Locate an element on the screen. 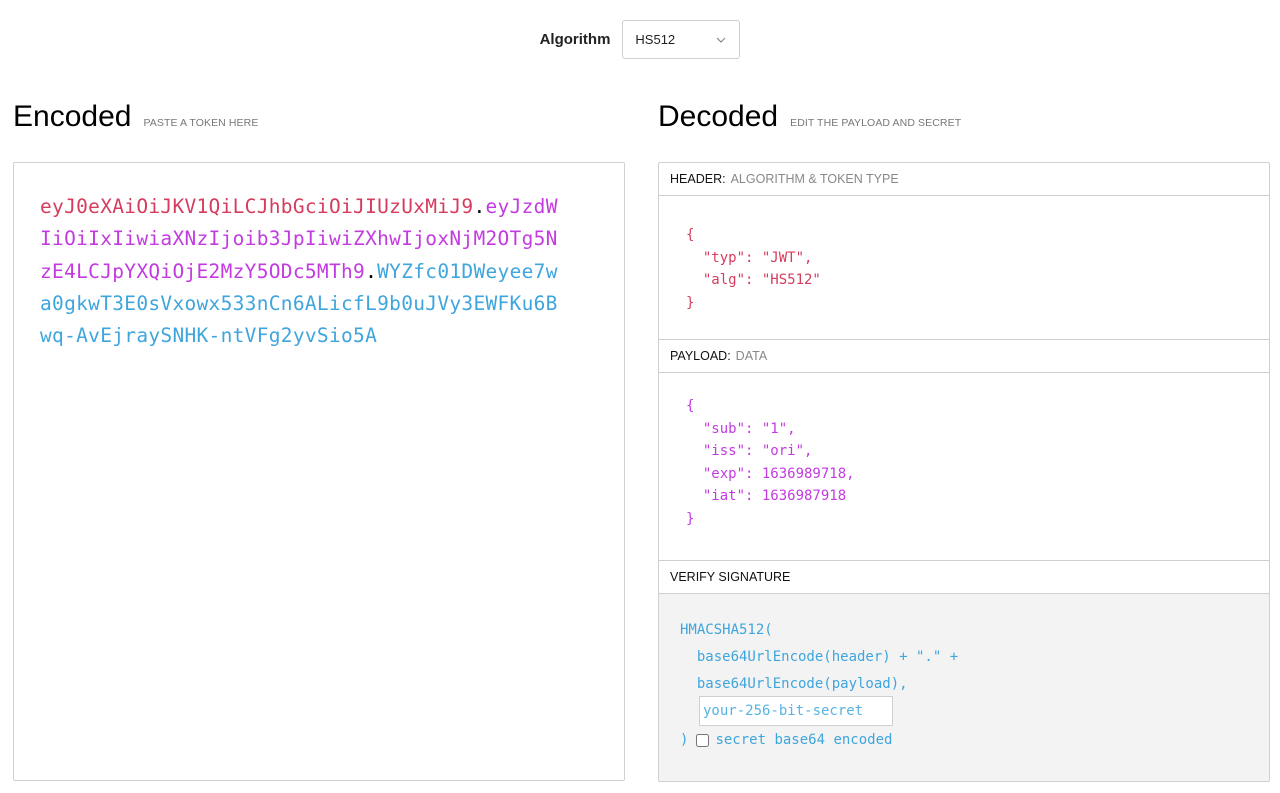 This screenshot has width=1280, height=793. payload-section-label: PAYLOAD: is located at coordinates (700, 356).